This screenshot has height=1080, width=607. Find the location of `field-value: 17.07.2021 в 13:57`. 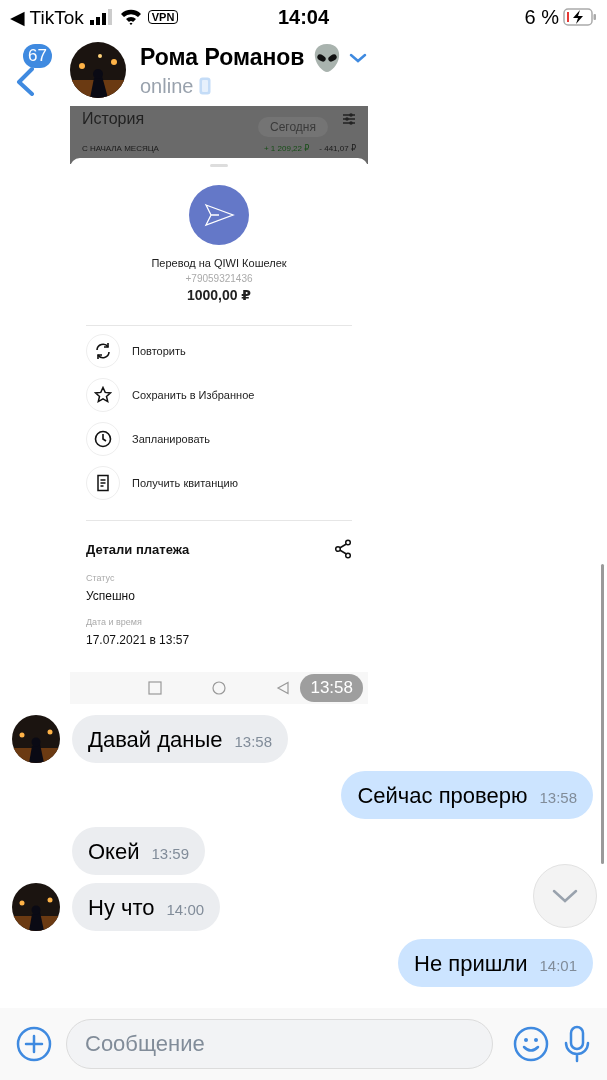

field-value: 17.07.2021 в 13:57 is located at coordinates (138, 640).